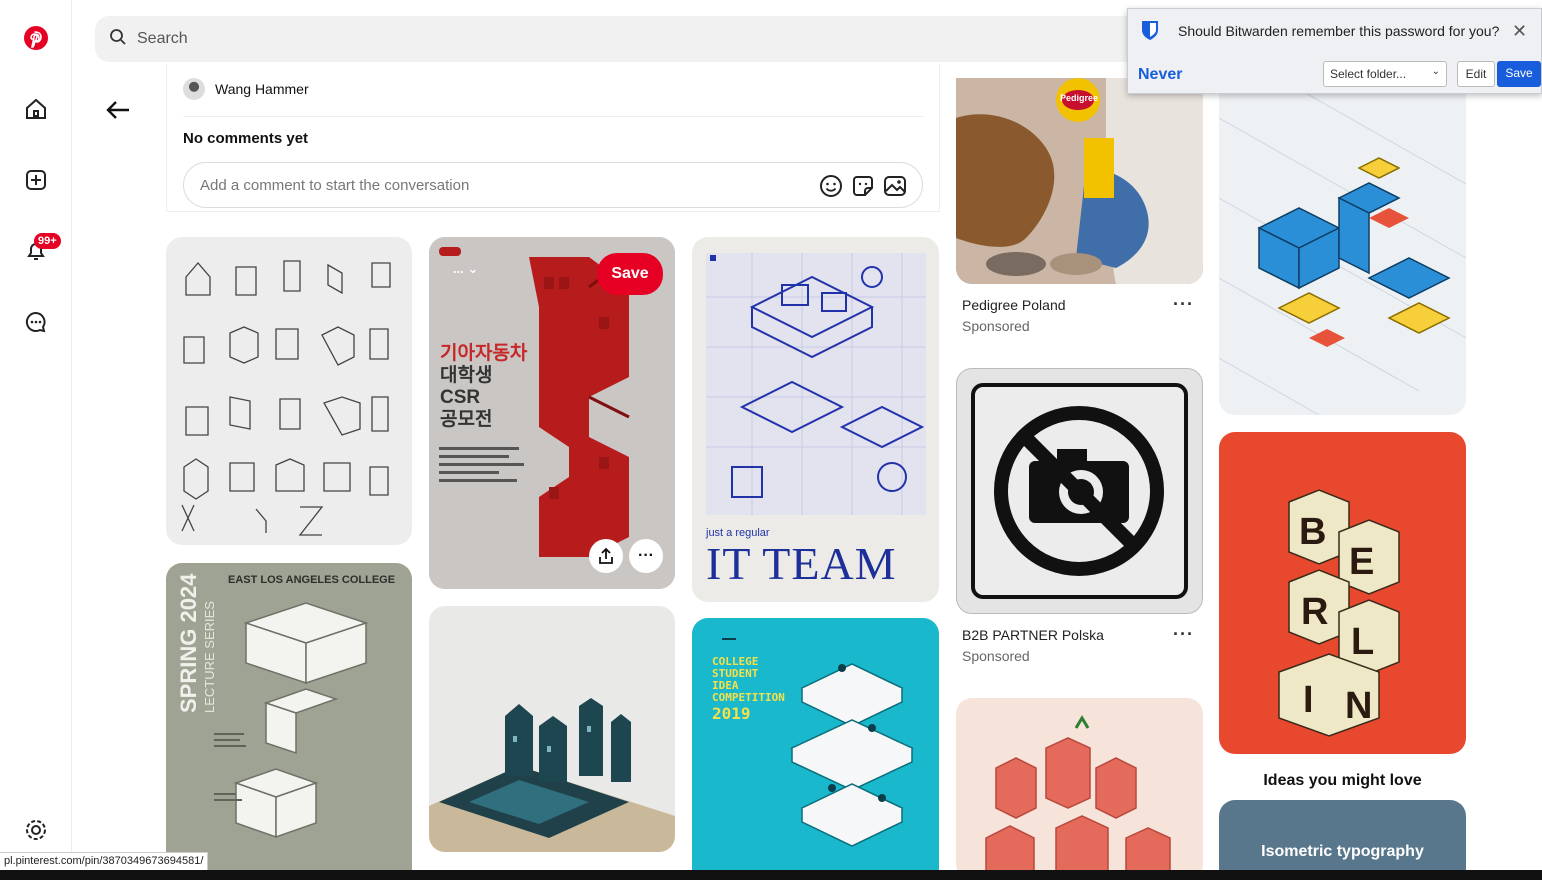 The image size is (1542, 880). I want to click on more-options-button: ···, so click(646, 556).